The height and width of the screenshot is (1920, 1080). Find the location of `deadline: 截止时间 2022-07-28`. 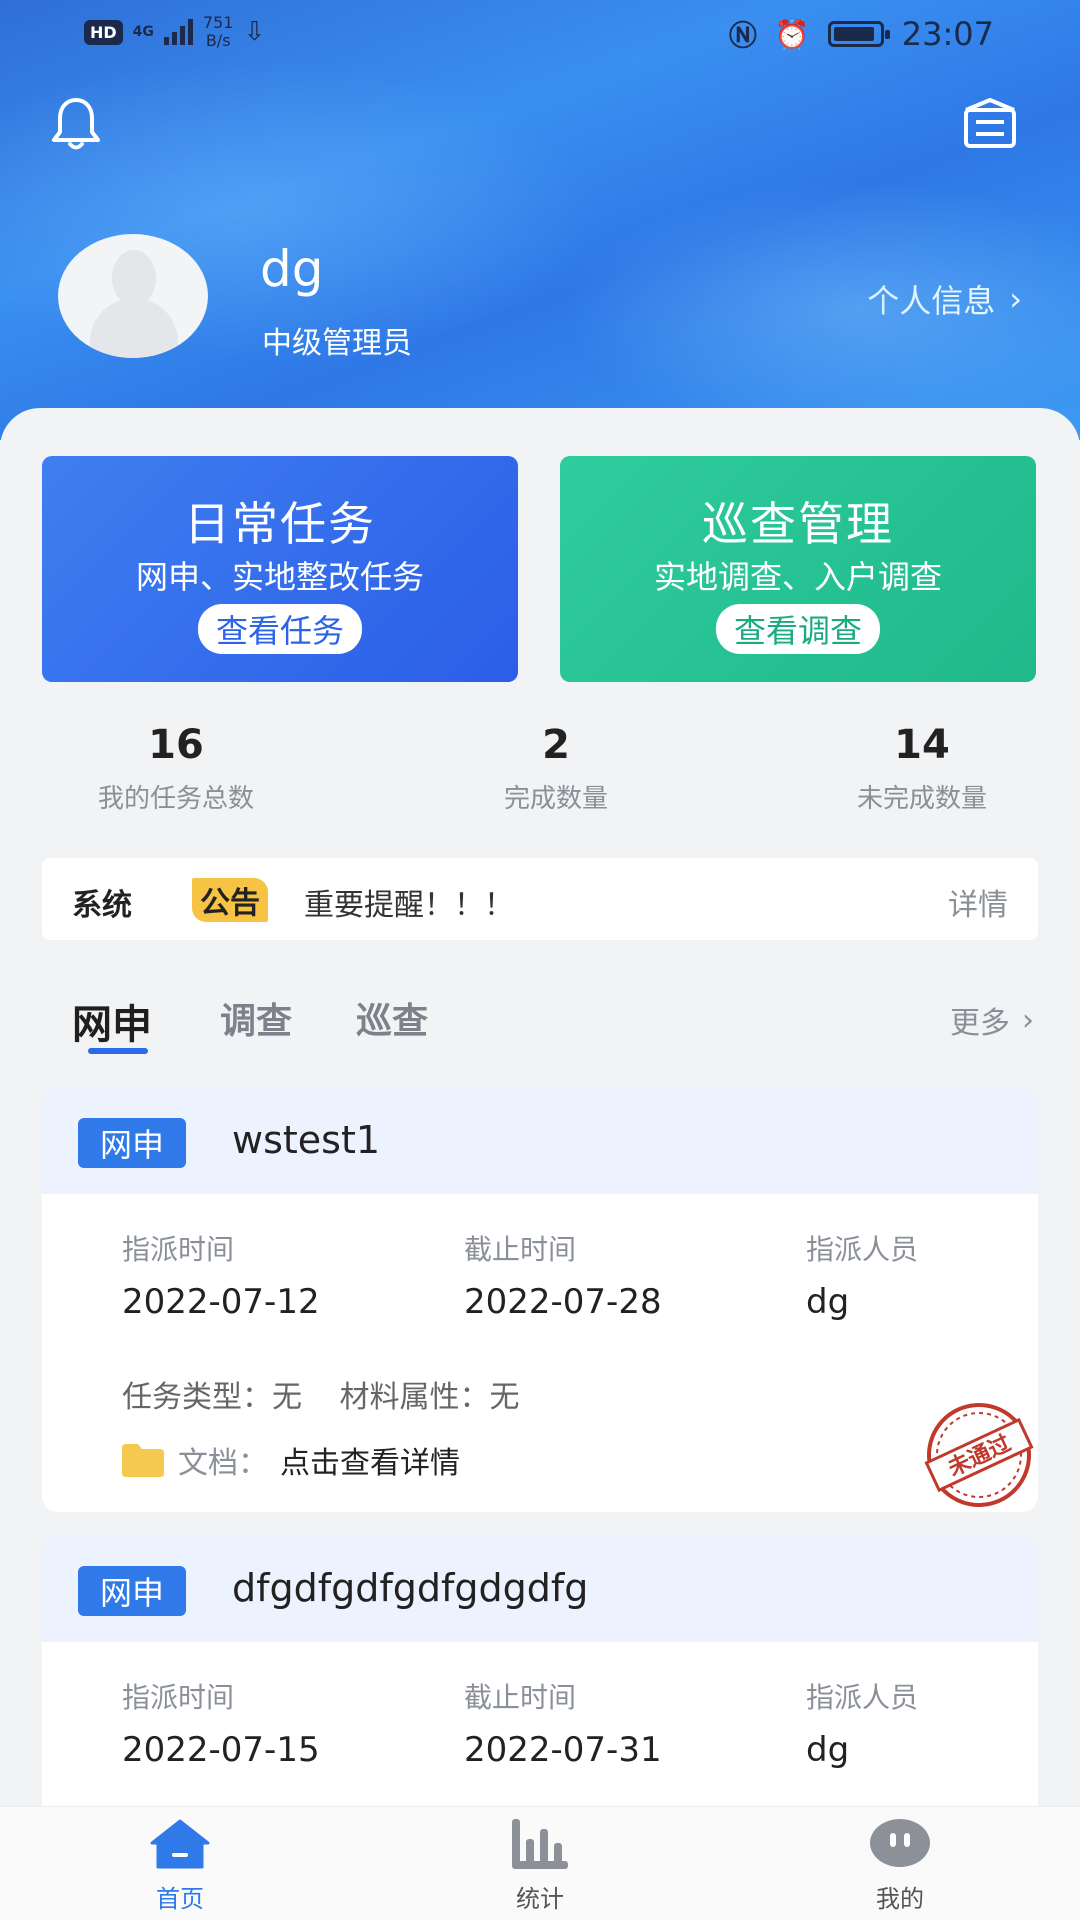

deadline: 截止时间 2022-07-28 is located at coordinates (563, 1275).